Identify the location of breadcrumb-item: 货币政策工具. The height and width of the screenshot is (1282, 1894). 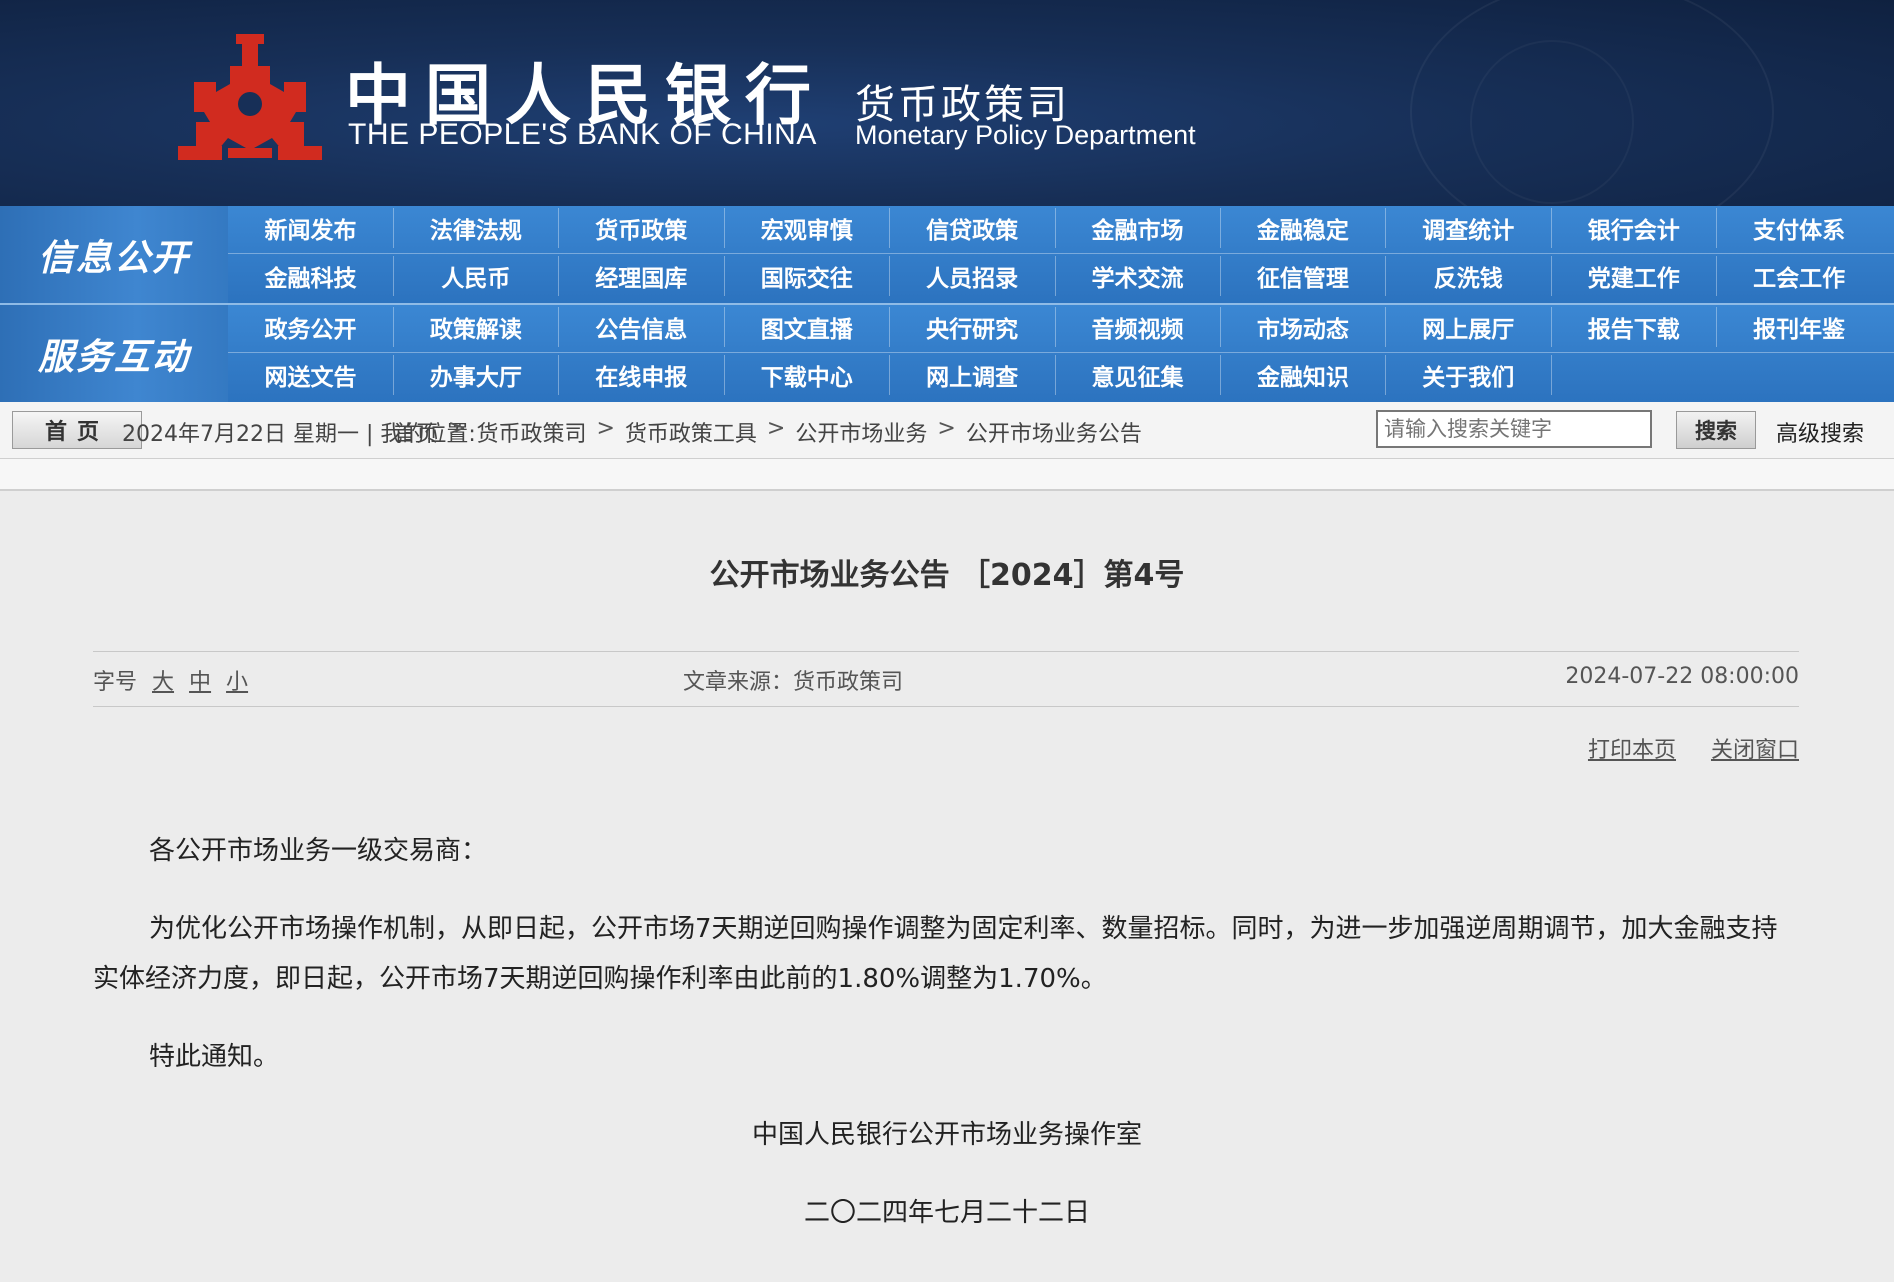
(691, 432).